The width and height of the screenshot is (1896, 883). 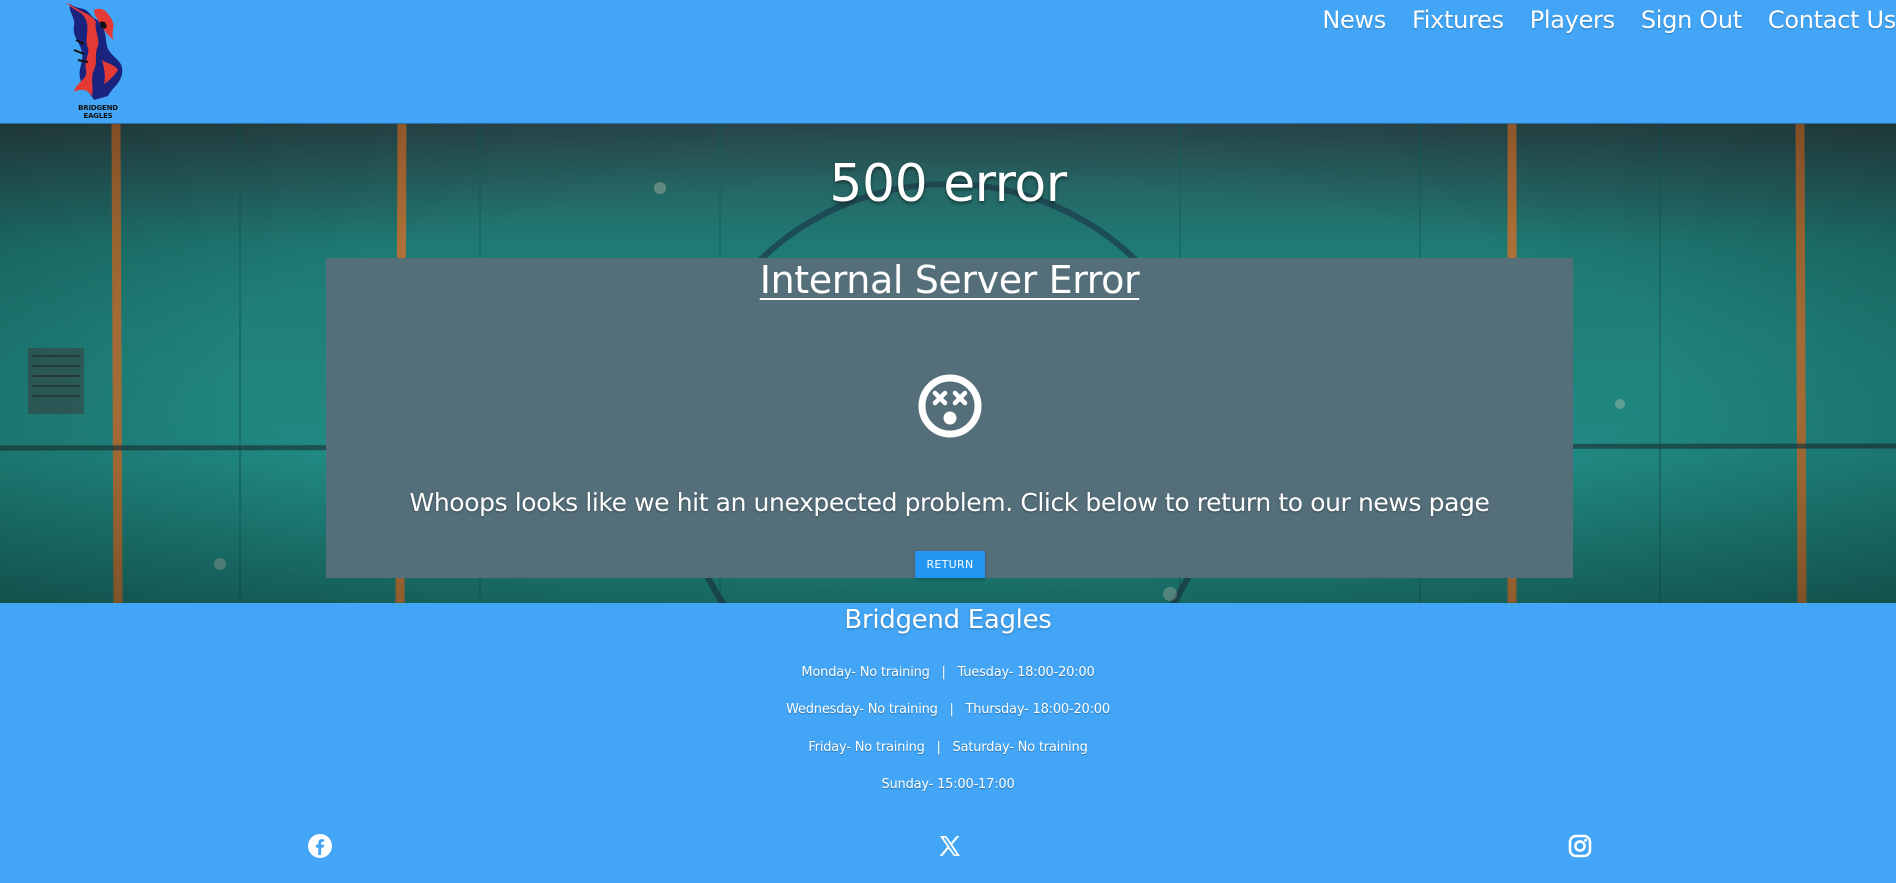 I want to click on dizzy-face-icon, so click(x=950, y=406).